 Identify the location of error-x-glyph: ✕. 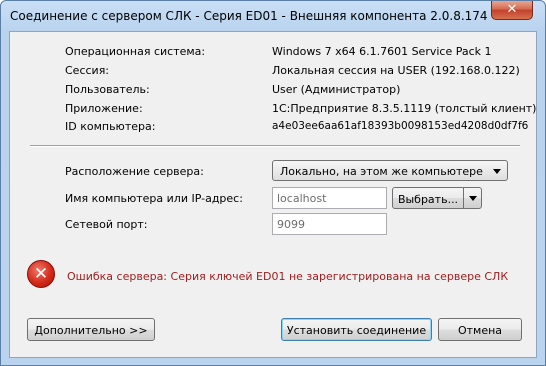
(41, 274).